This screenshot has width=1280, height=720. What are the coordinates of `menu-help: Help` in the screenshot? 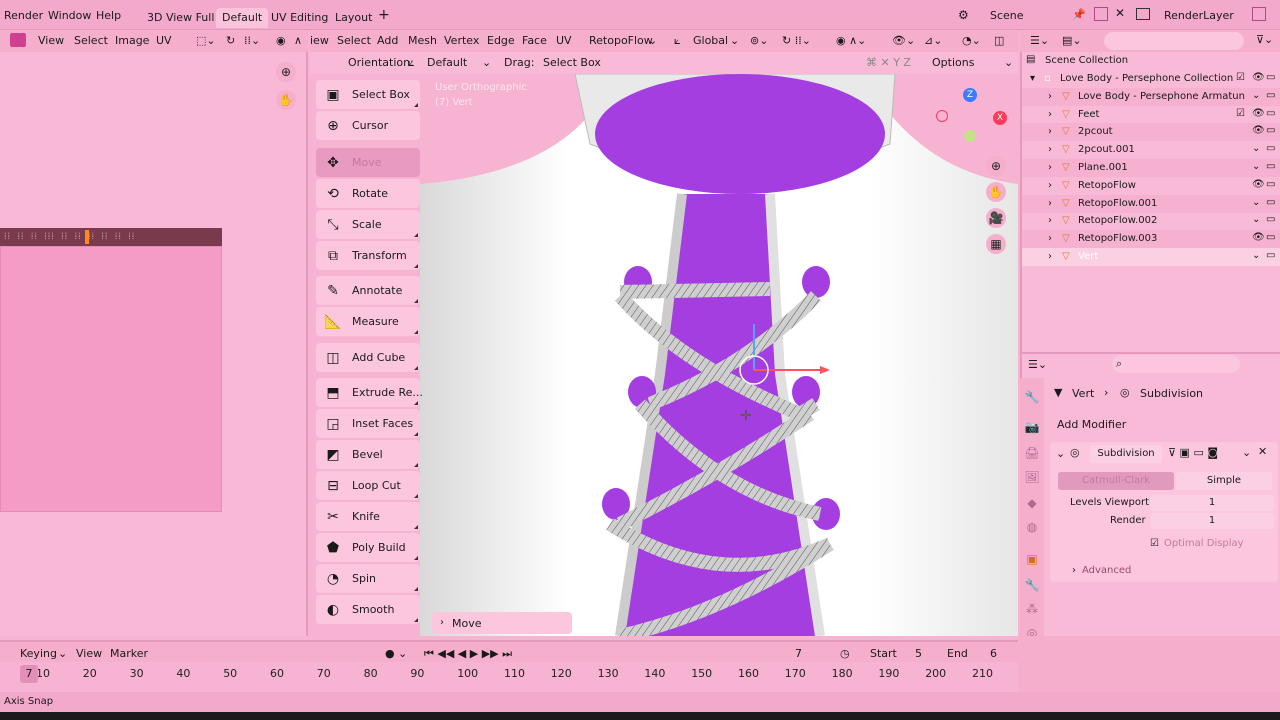 It's located at (108, 15).